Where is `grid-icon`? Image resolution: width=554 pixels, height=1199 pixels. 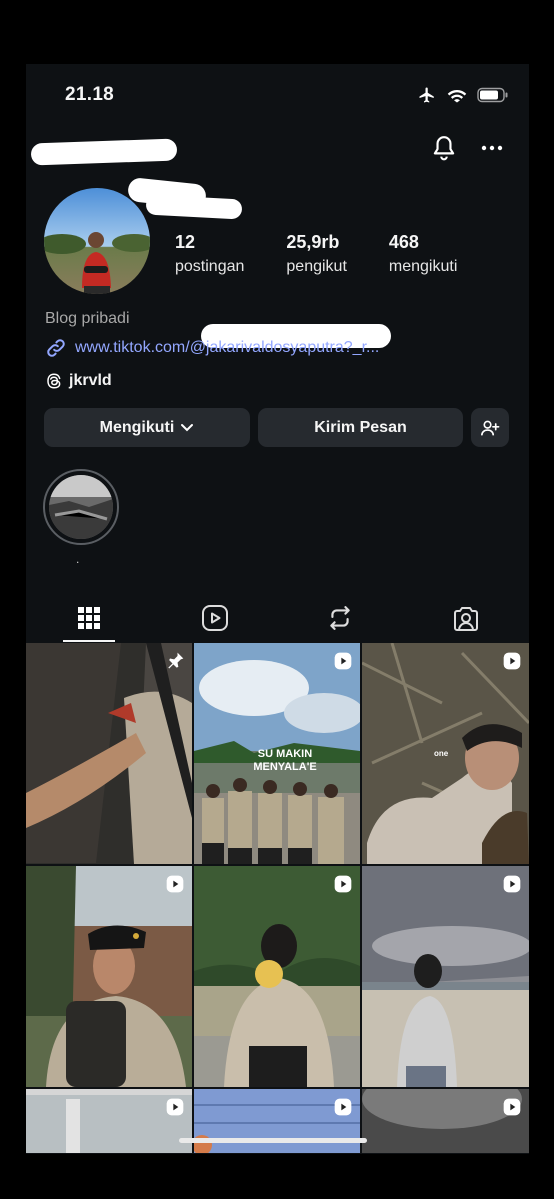 grid-icon is located at coordinates (88, 618).